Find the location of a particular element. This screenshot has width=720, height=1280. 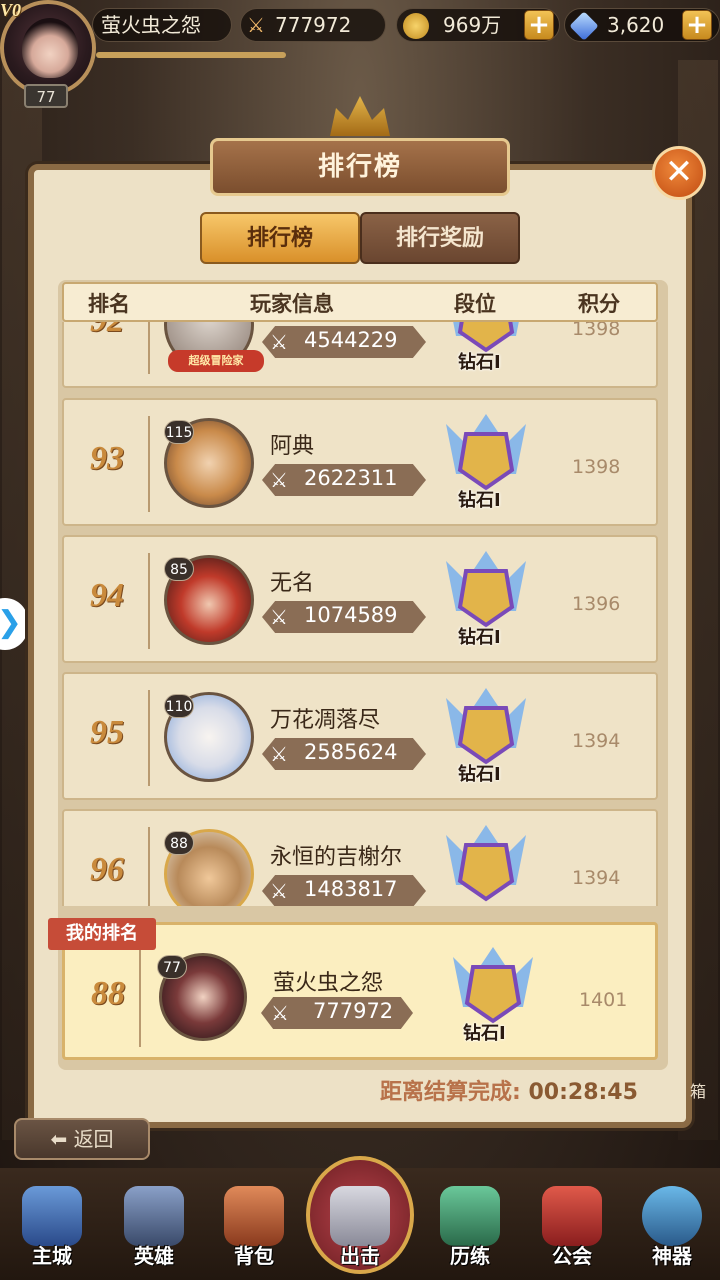

experience-bar is located at coordinates (191, 55).